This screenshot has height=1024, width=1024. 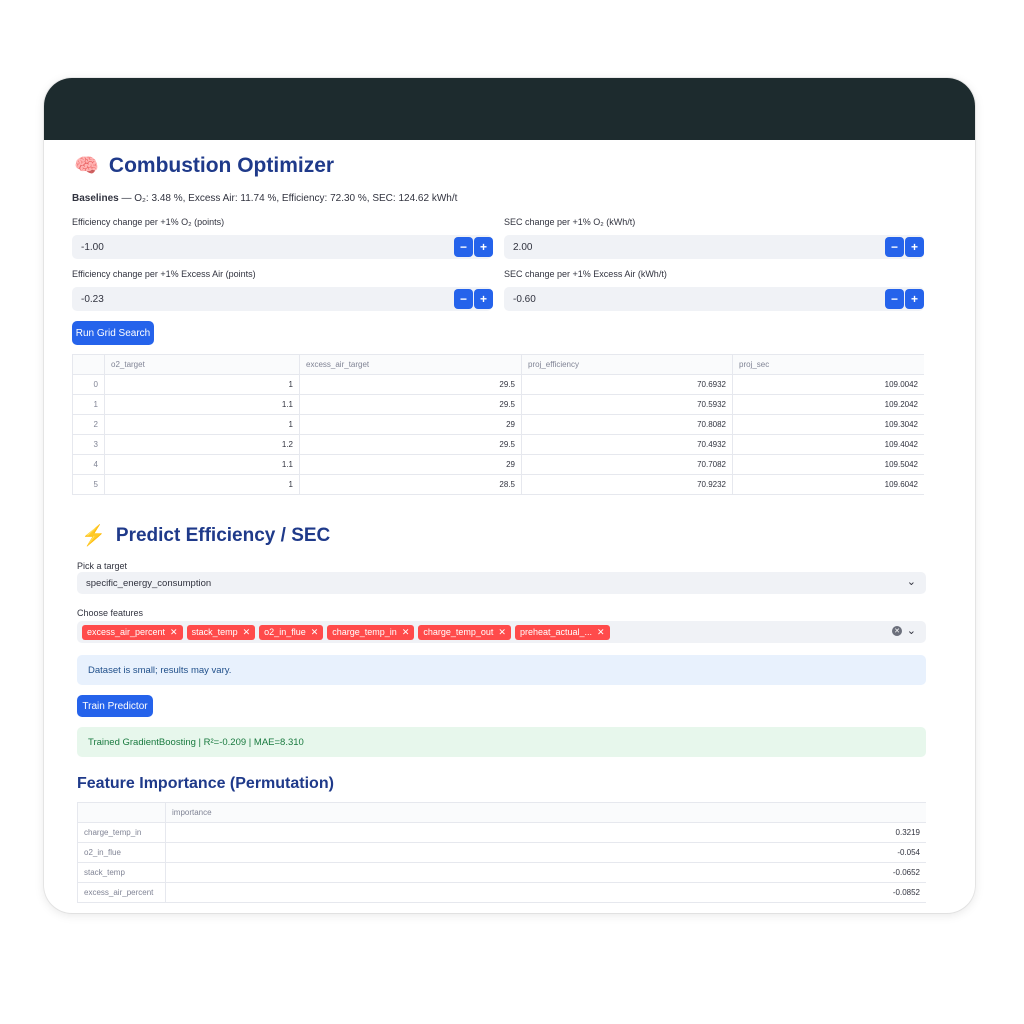 What do you see at coordinates (115, 706) in the screenshot?
I see `train-predictor-button: Train Predictor` at bounding box center [115, 706].